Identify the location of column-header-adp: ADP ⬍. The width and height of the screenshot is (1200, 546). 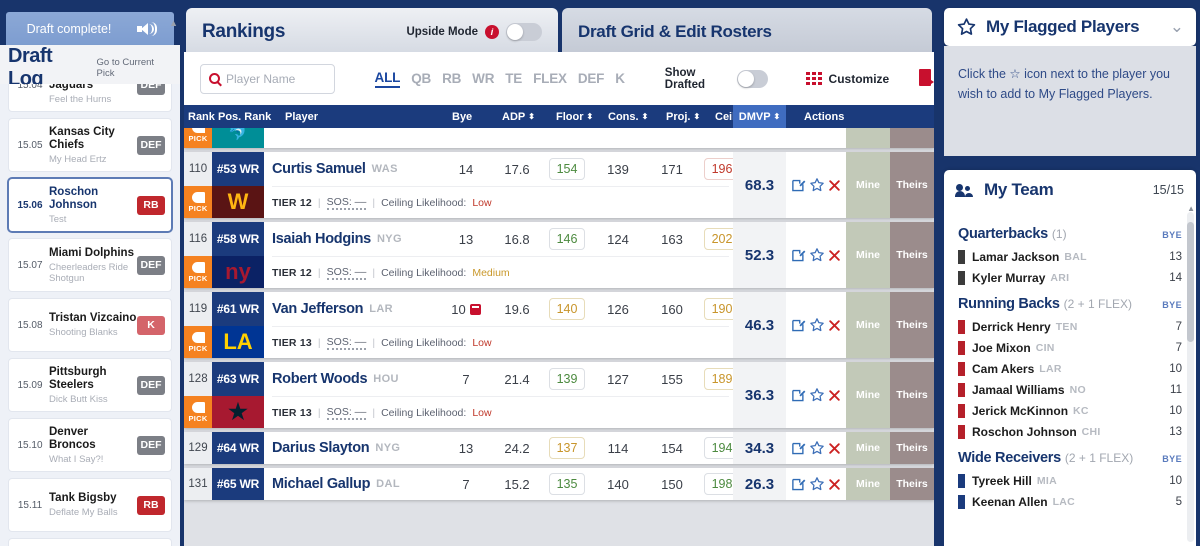
(518, 116).